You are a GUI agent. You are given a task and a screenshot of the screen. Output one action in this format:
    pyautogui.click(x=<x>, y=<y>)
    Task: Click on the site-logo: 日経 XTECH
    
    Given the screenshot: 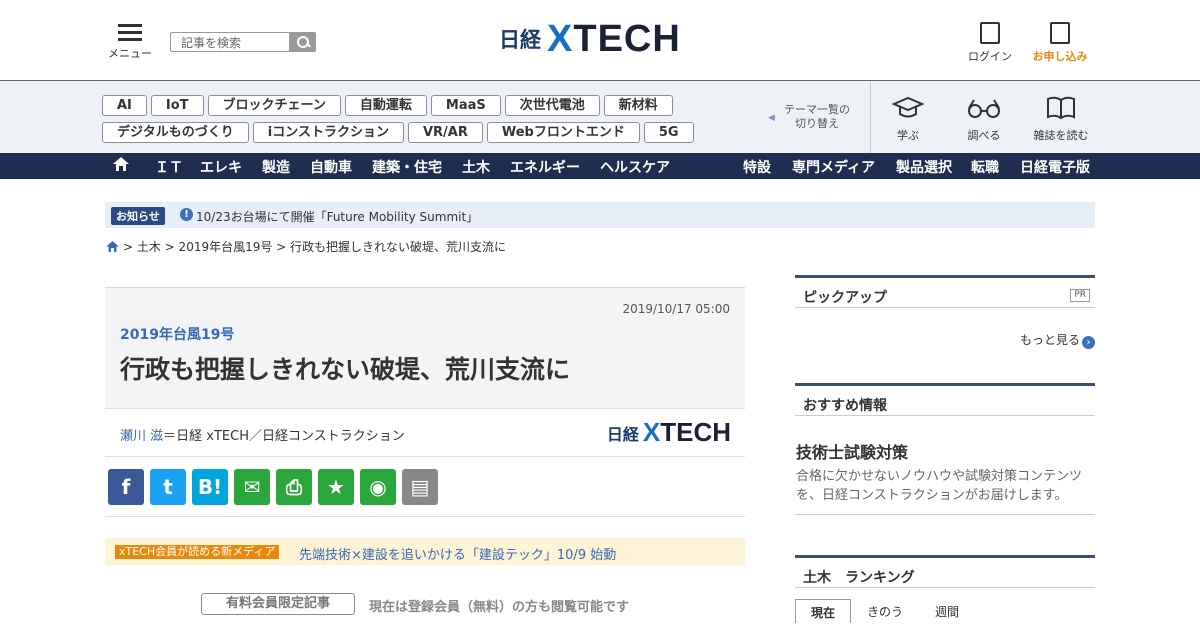 What is the action you would take?
    pyautogui.click(x=590, y=38)
    